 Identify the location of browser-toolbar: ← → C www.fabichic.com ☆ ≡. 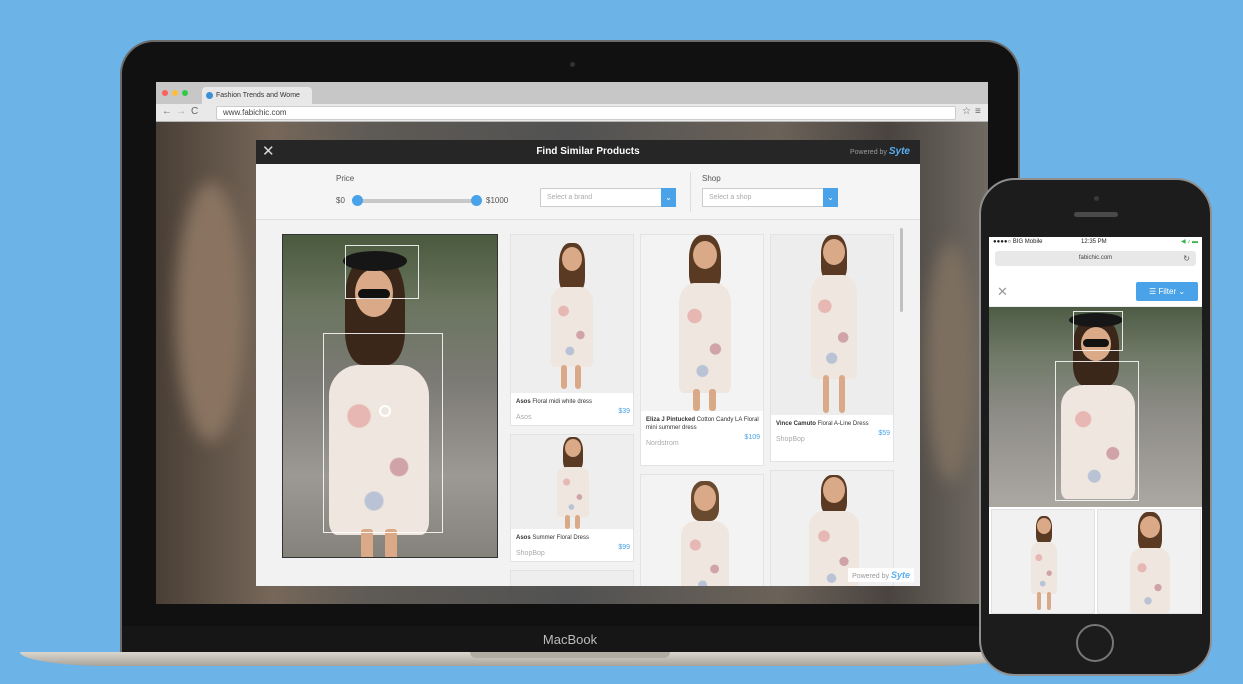
(572, 113).